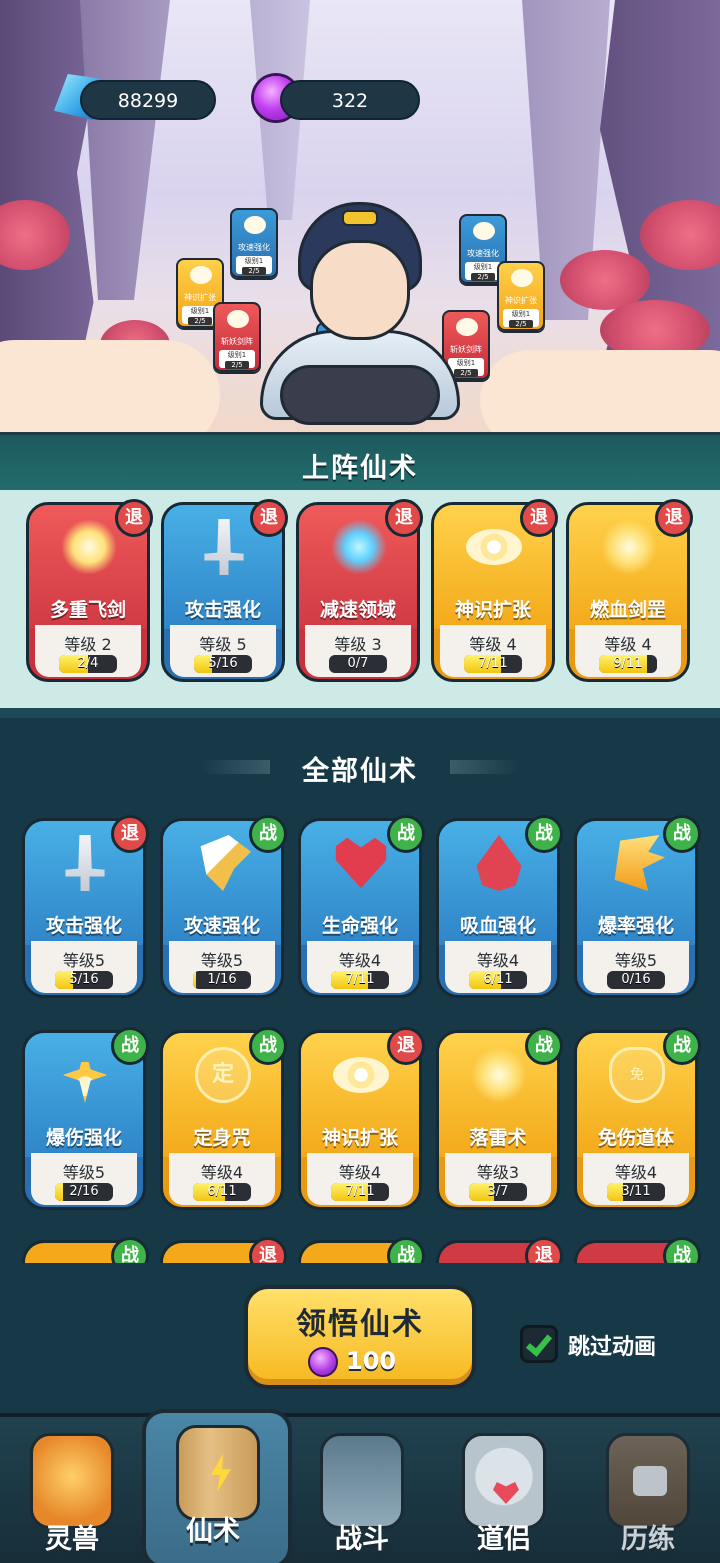 The image size is (720, 1563). What do you see at coordinates (85, 863) in the screenshot?
I see `sword-icon` at bounding box center [85, 863].